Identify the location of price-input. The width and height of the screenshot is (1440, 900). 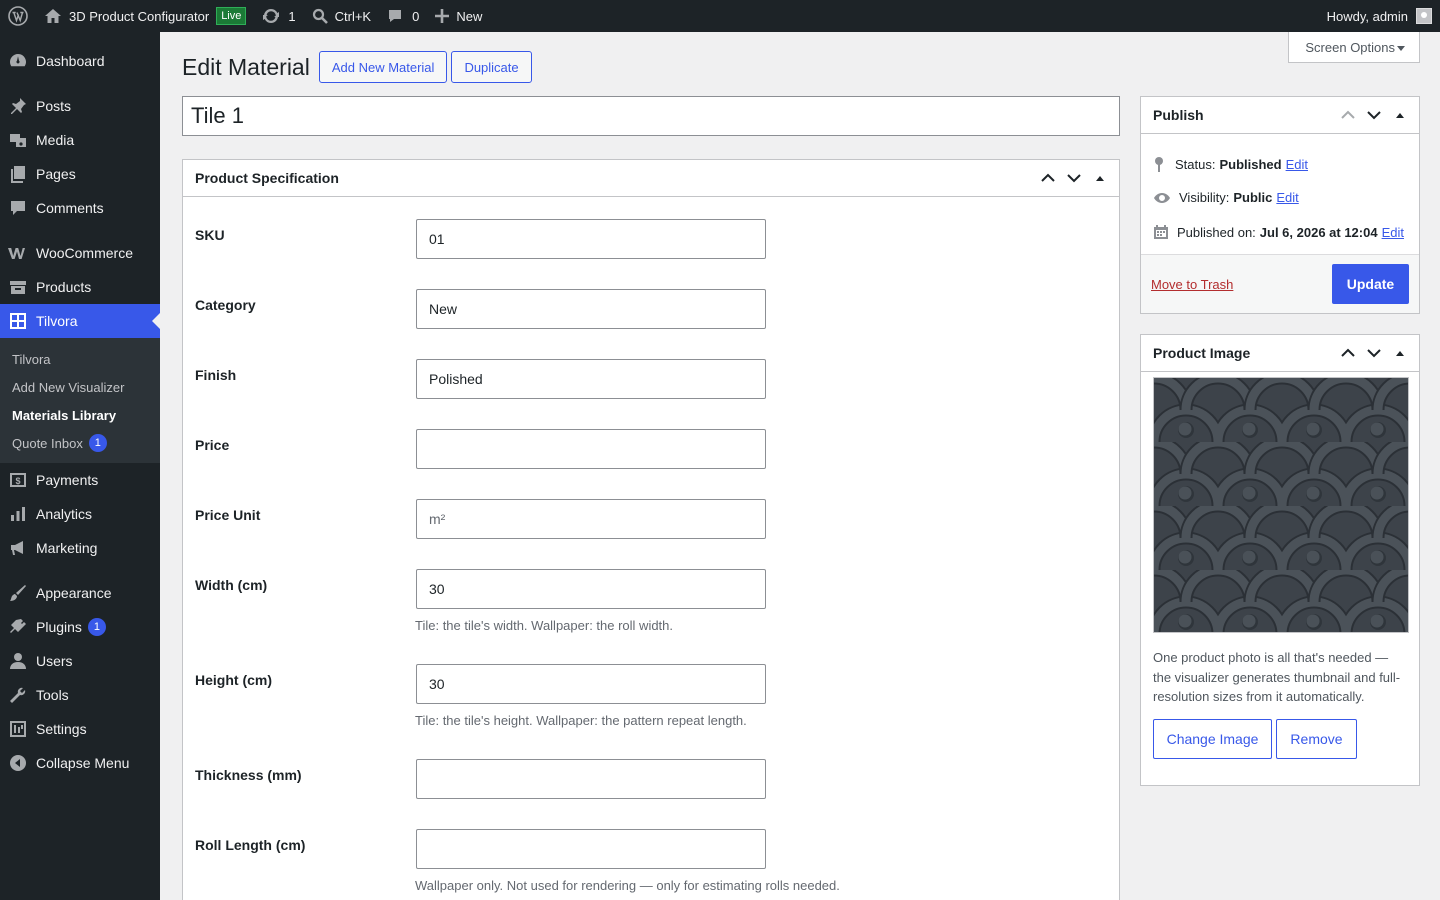
(591, 449).